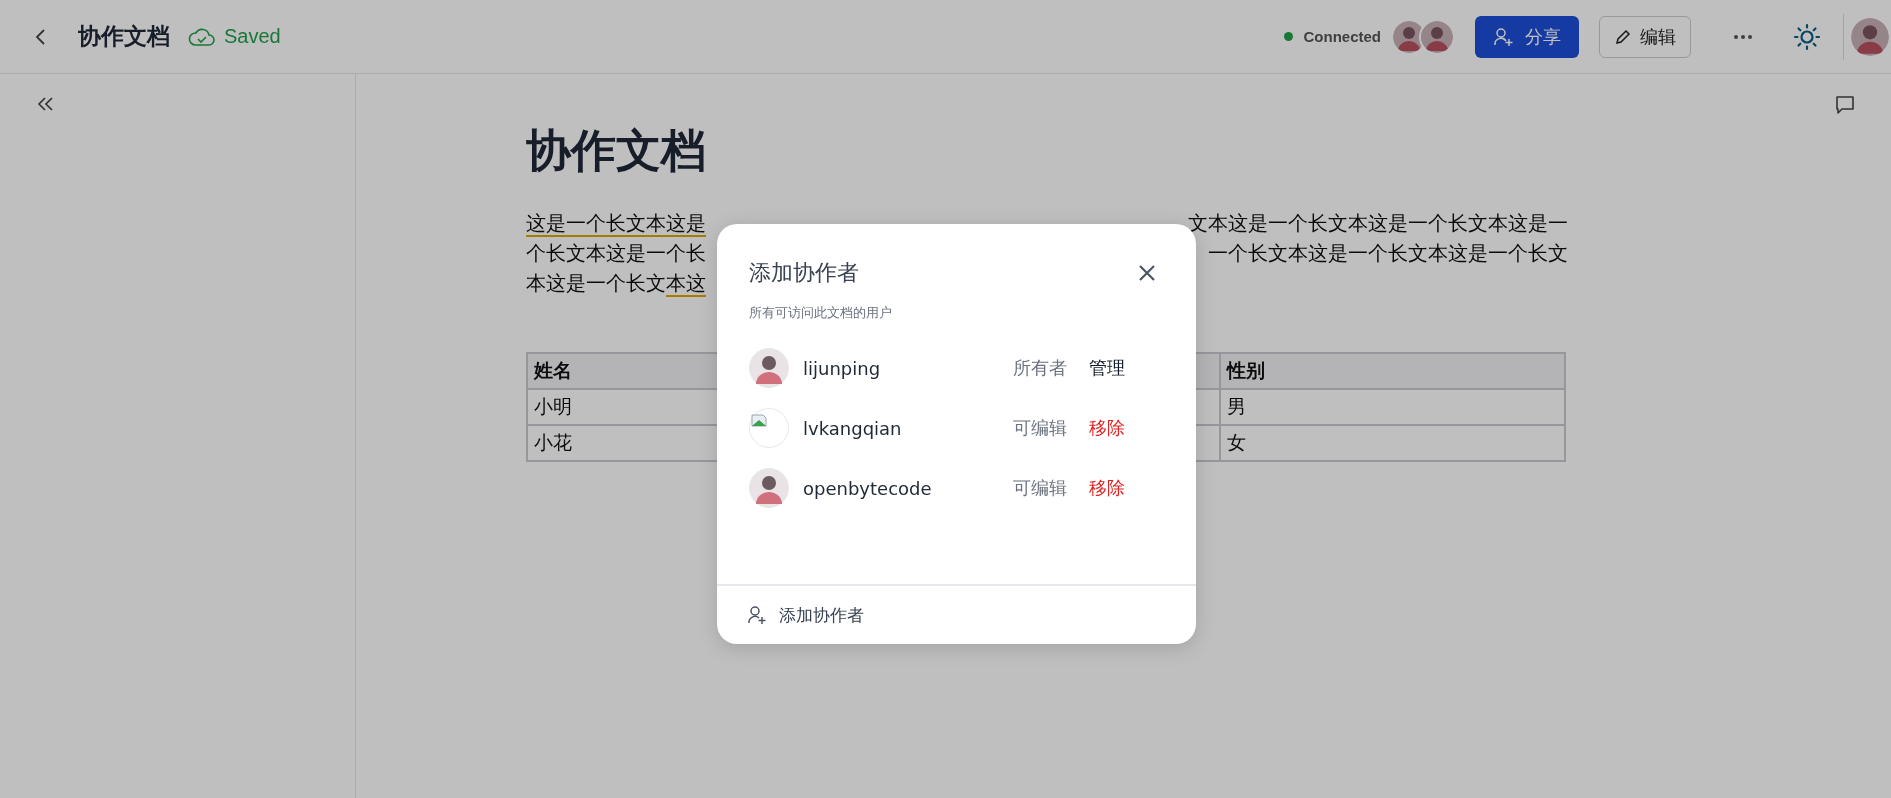  What do you see at coordinates (1807, 36) in the screenshot?
I see `theme-icon` at bounding box center [1807, 36].